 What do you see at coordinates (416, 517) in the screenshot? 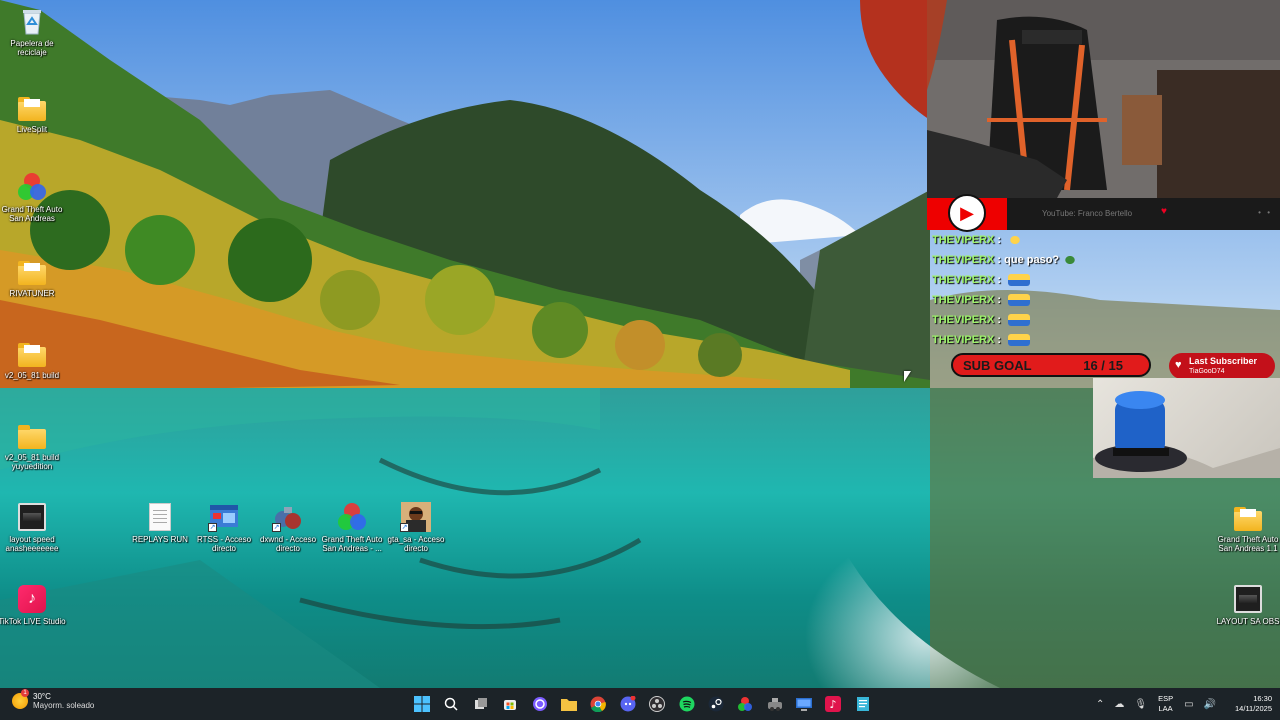
I see `gta-icon: ↗` at bounding box center [416, 517].